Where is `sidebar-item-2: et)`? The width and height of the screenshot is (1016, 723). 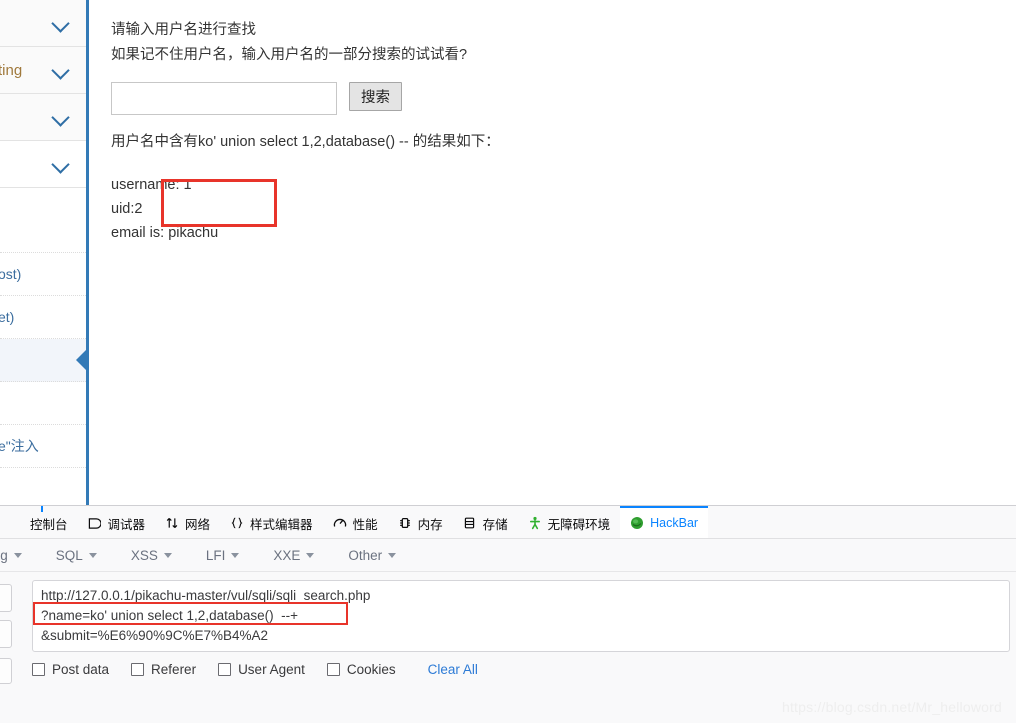
sidebar-item-2: et) is located at coordinates (43, 317).